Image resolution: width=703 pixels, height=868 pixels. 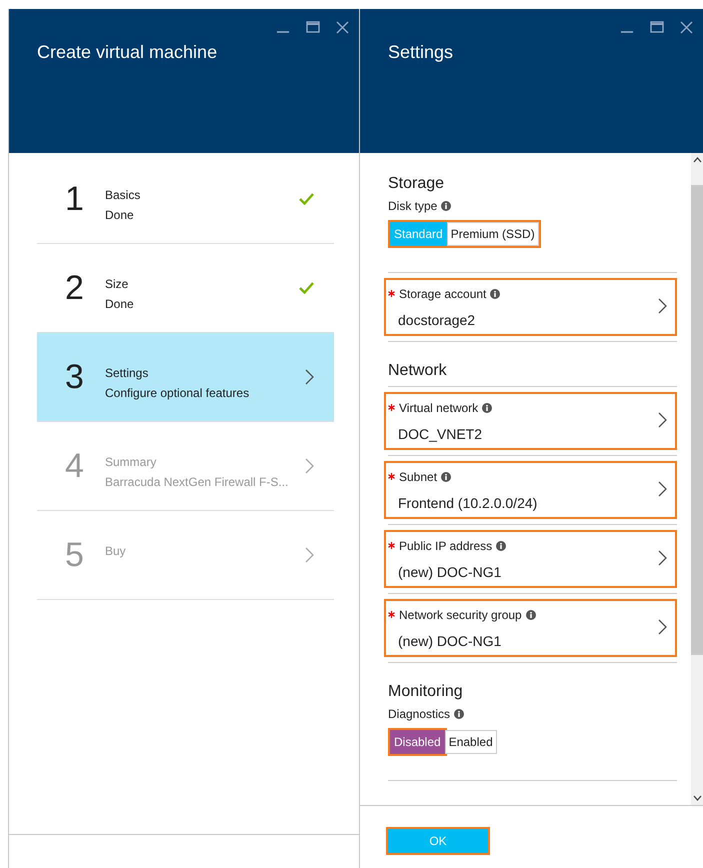 I want to click on field-label: Disk type, so click(x=413, y=206).